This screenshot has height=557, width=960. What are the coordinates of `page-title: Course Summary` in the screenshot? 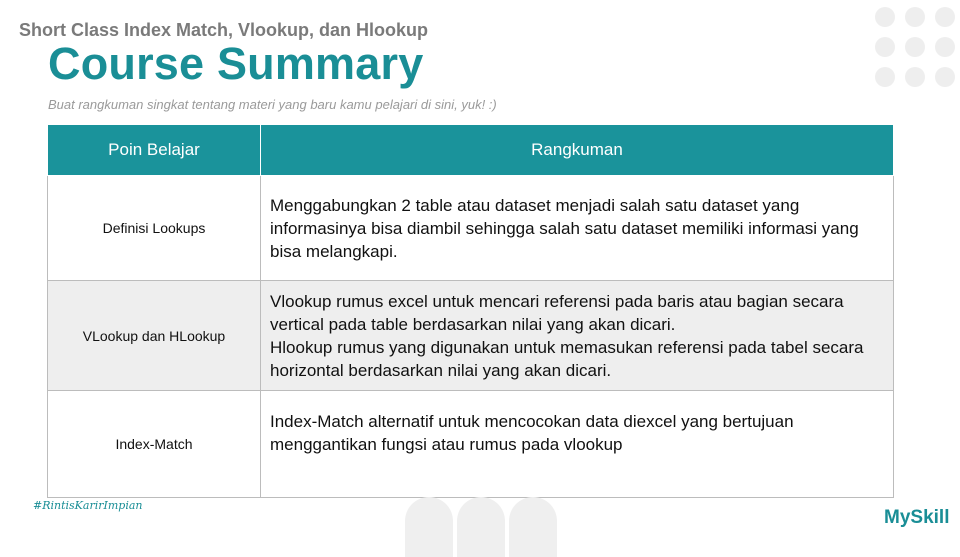 It's located at (236, 63).